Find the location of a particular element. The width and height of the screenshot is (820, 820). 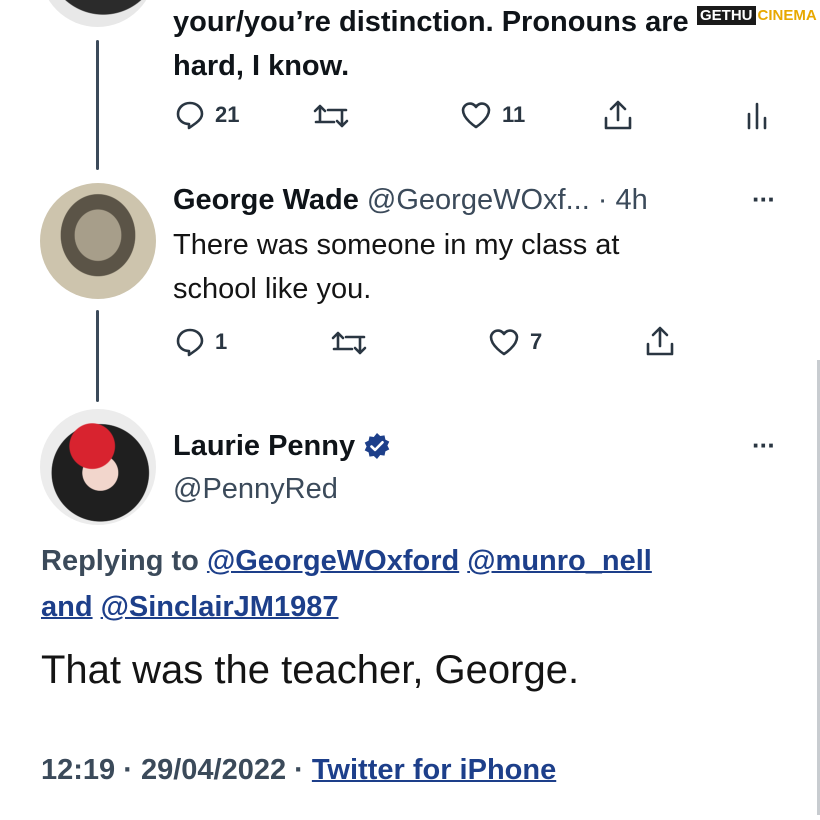

tweet1-reply-count: 21 is located at coordinates (227, 114).